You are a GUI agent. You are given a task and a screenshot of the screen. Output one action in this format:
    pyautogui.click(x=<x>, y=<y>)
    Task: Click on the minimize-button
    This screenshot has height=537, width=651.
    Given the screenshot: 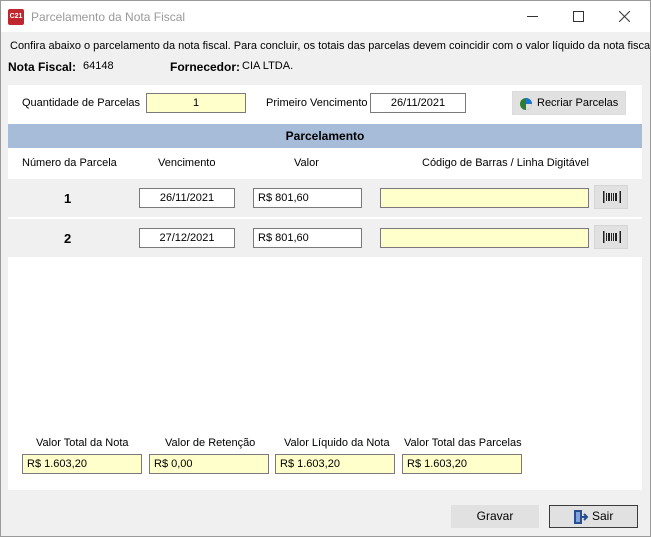 What is the action you would take?
    pyautogui.click(x=532, y=16)
    